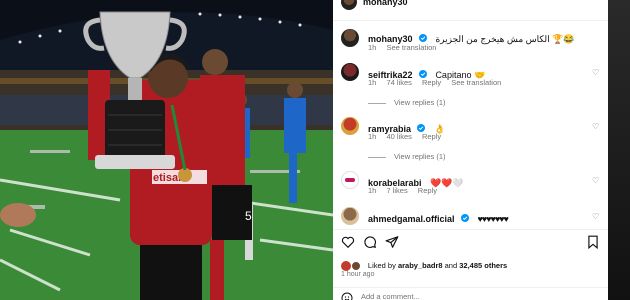  What do you see at coordinates (451, 266) in the screenshot?
I see `liked-by-and: and` at bounding box center [451, 266].